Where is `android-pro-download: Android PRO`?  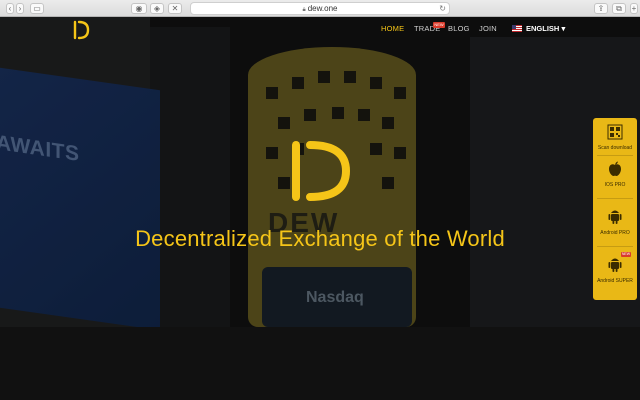 android-pro-download: Android PRO is located at coordinates (615, 221).